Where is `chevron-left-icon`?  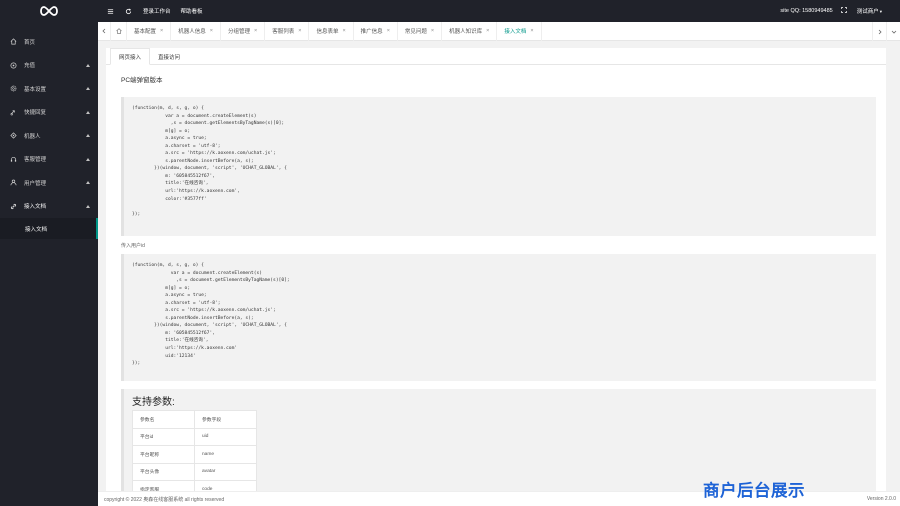
chevron-left-icon is located at coordinates (104, 31).